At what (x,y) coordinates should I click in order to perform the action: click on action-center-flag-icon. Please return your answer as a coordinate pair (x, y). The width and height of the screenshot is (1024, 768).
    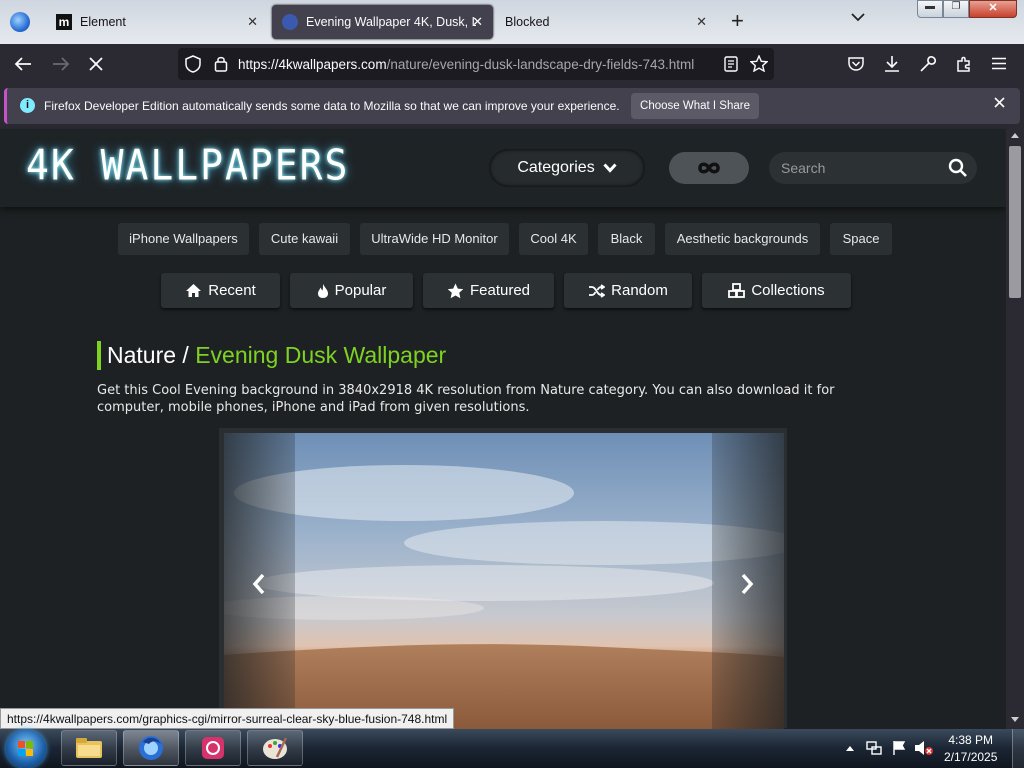
    Looking at the image, I should click on (899, 748).